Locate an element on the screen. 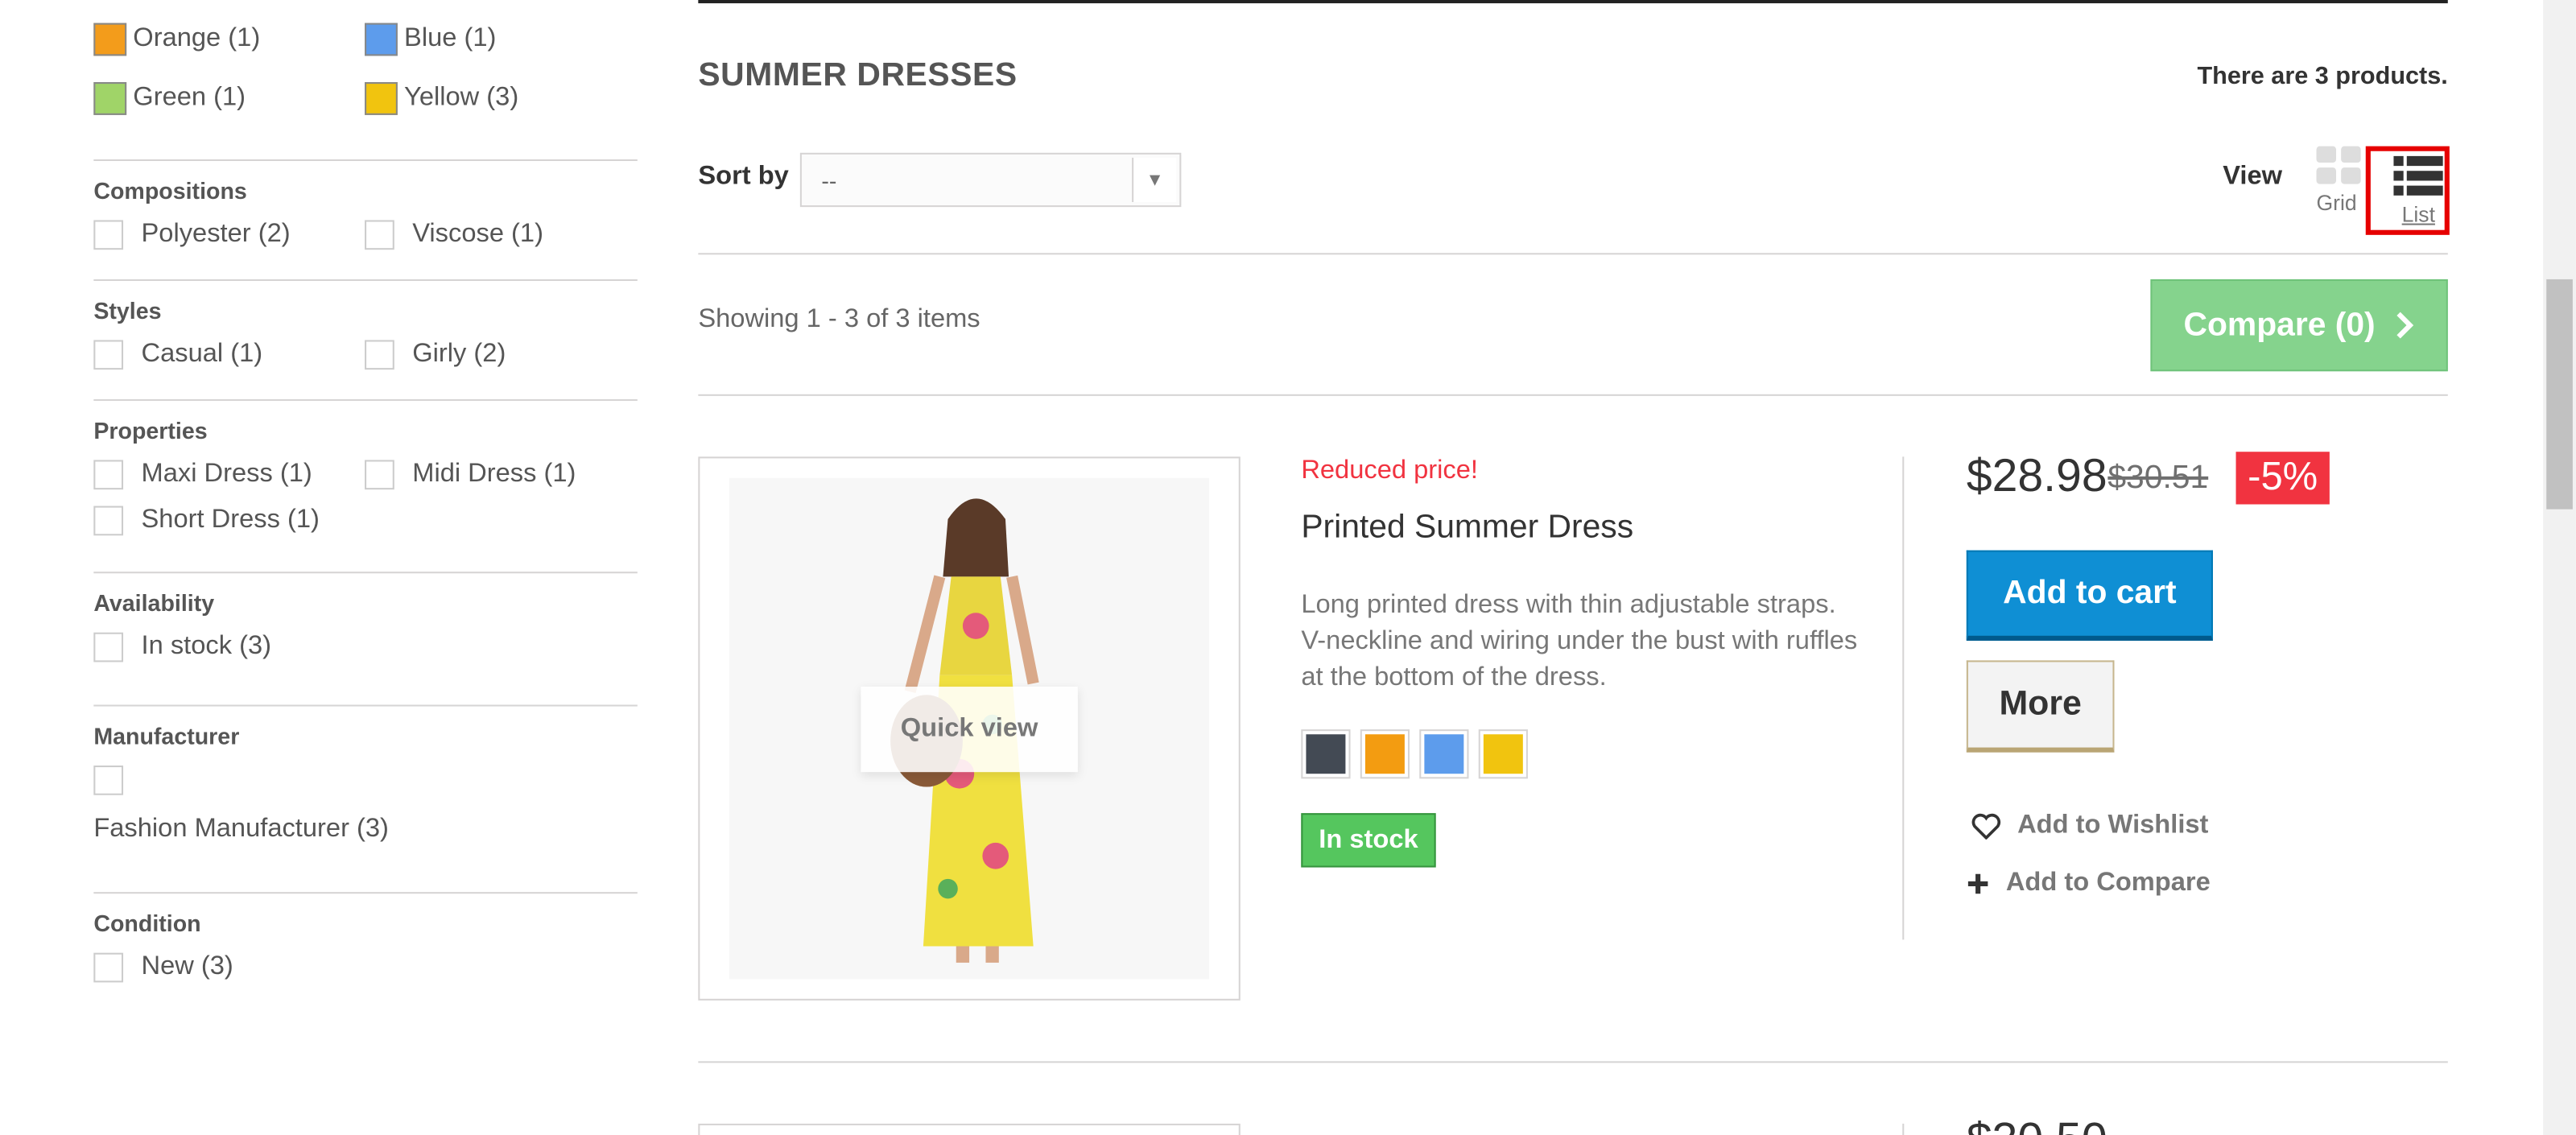  add-to-wishlist-link: Add to Wishlist is located at coordinates (2089, 826).